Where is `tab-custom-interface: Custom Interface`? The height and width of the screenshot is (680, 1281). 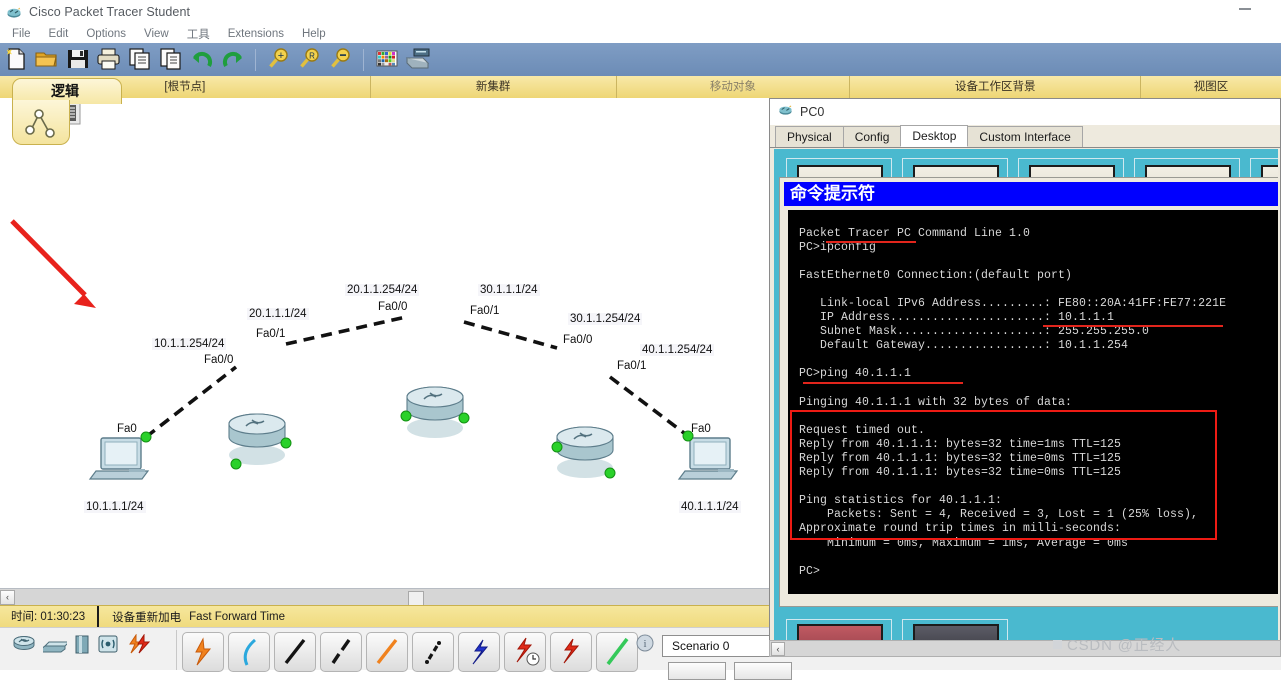 tab-custom-interface: Custom Interface is located at coordinates (1025, 136).